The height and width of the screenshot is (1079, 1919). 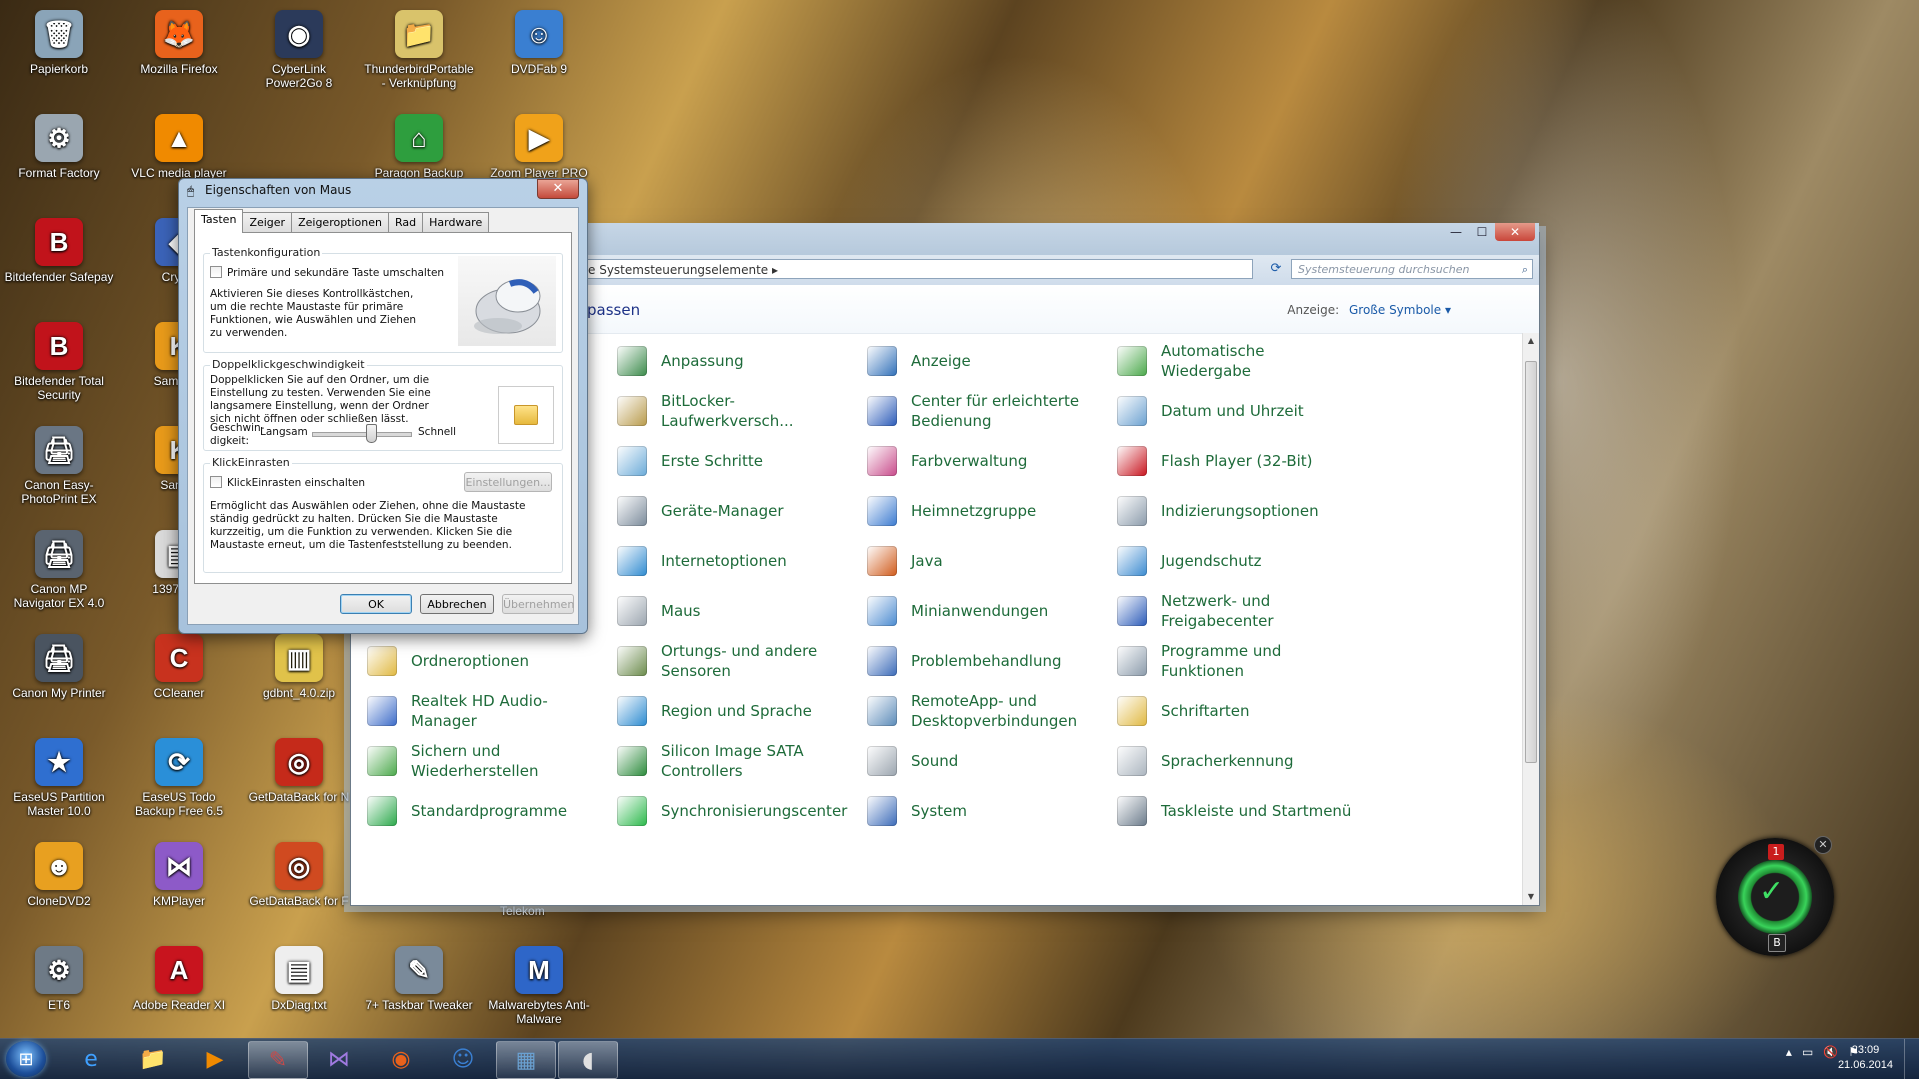 What do you see at coordinates (1276, 269) in the screenshot?
I see `refresh-icon: ⟳` at bounding box center [1276, 269].